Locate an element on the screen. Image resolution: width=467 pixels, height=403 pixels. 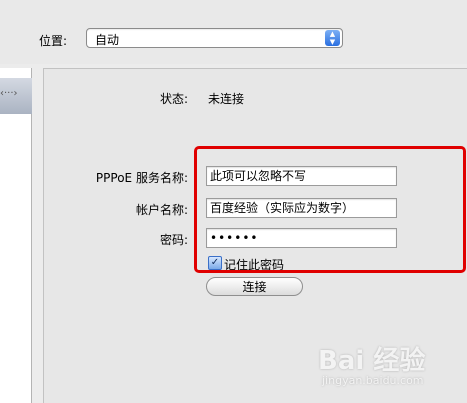
account-label: 帐户名称: is located at coordinates (161, 210).